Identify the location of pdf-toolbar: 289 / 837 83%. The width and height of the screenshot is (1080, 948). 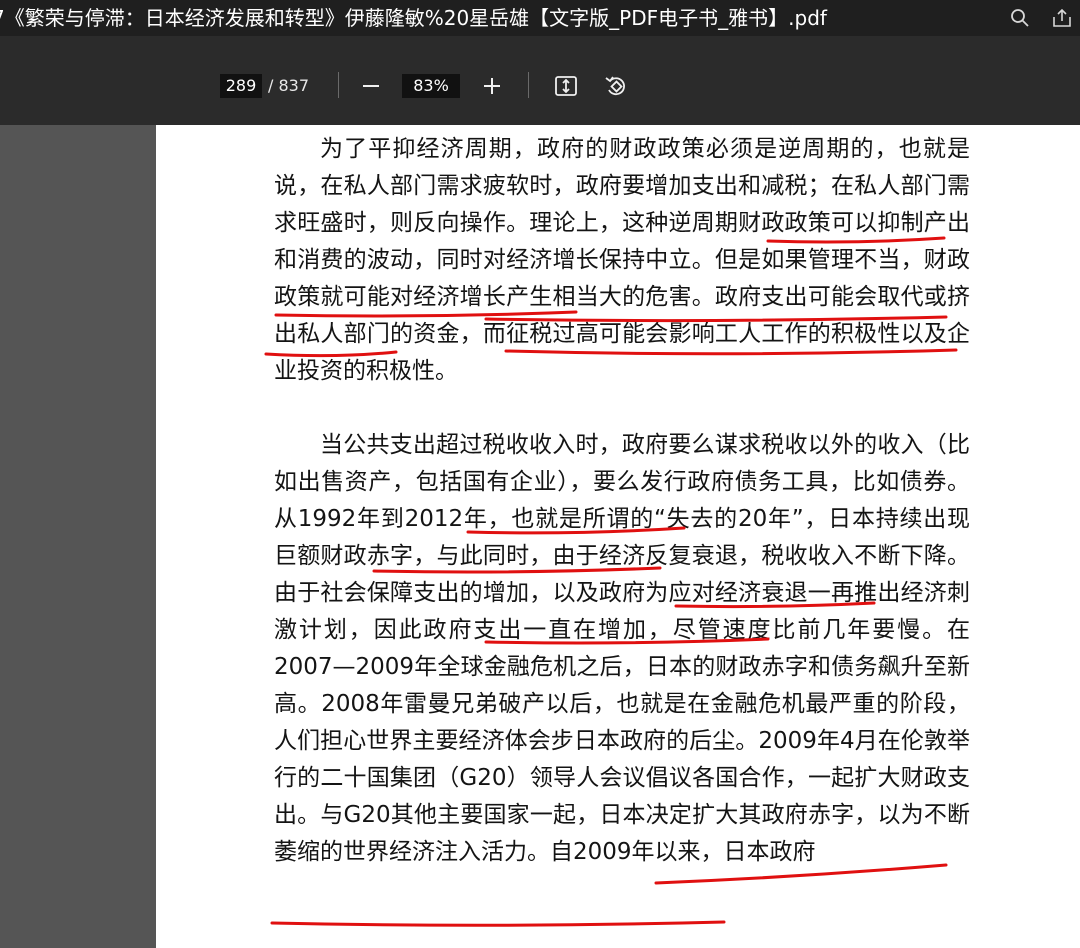
(540, 80).